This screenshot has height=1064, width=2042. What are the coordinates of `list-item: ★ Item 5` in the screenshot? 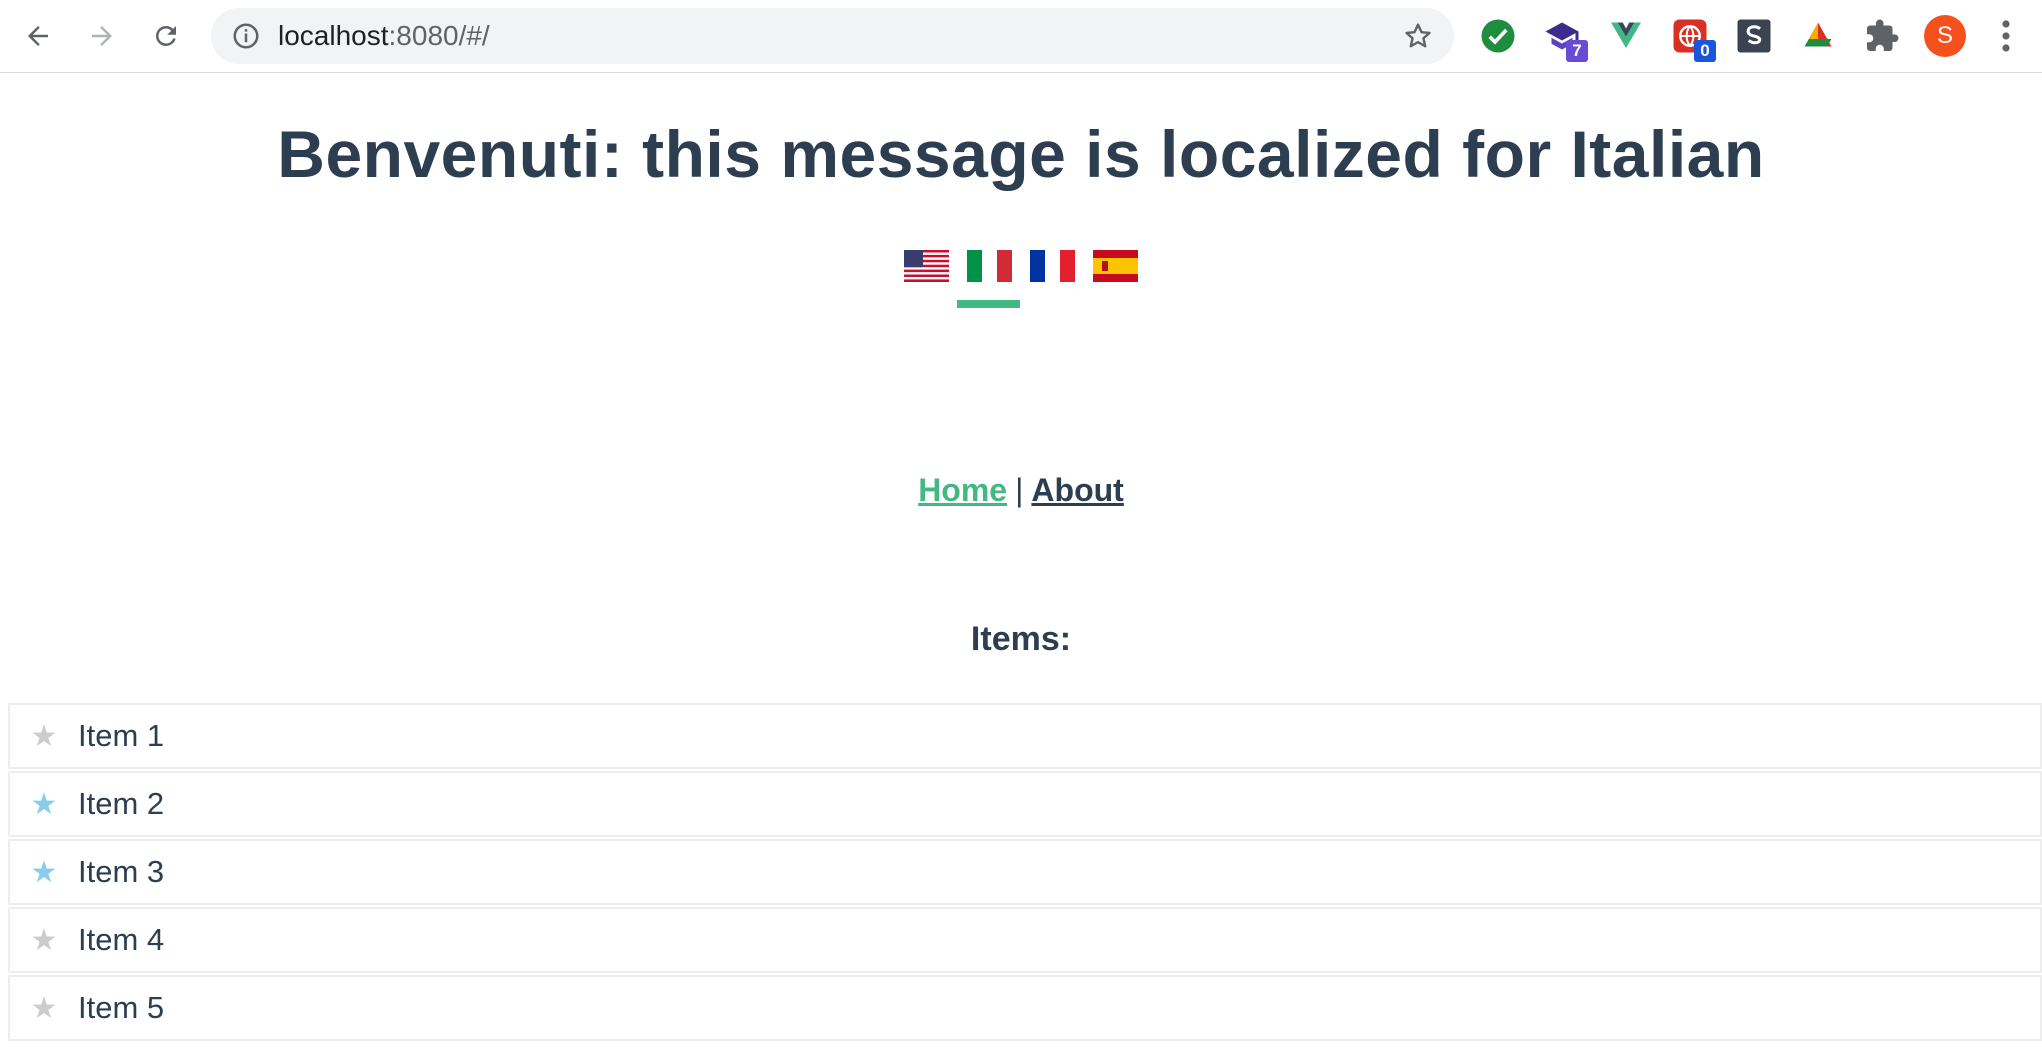 It's located at (1025, 1008).